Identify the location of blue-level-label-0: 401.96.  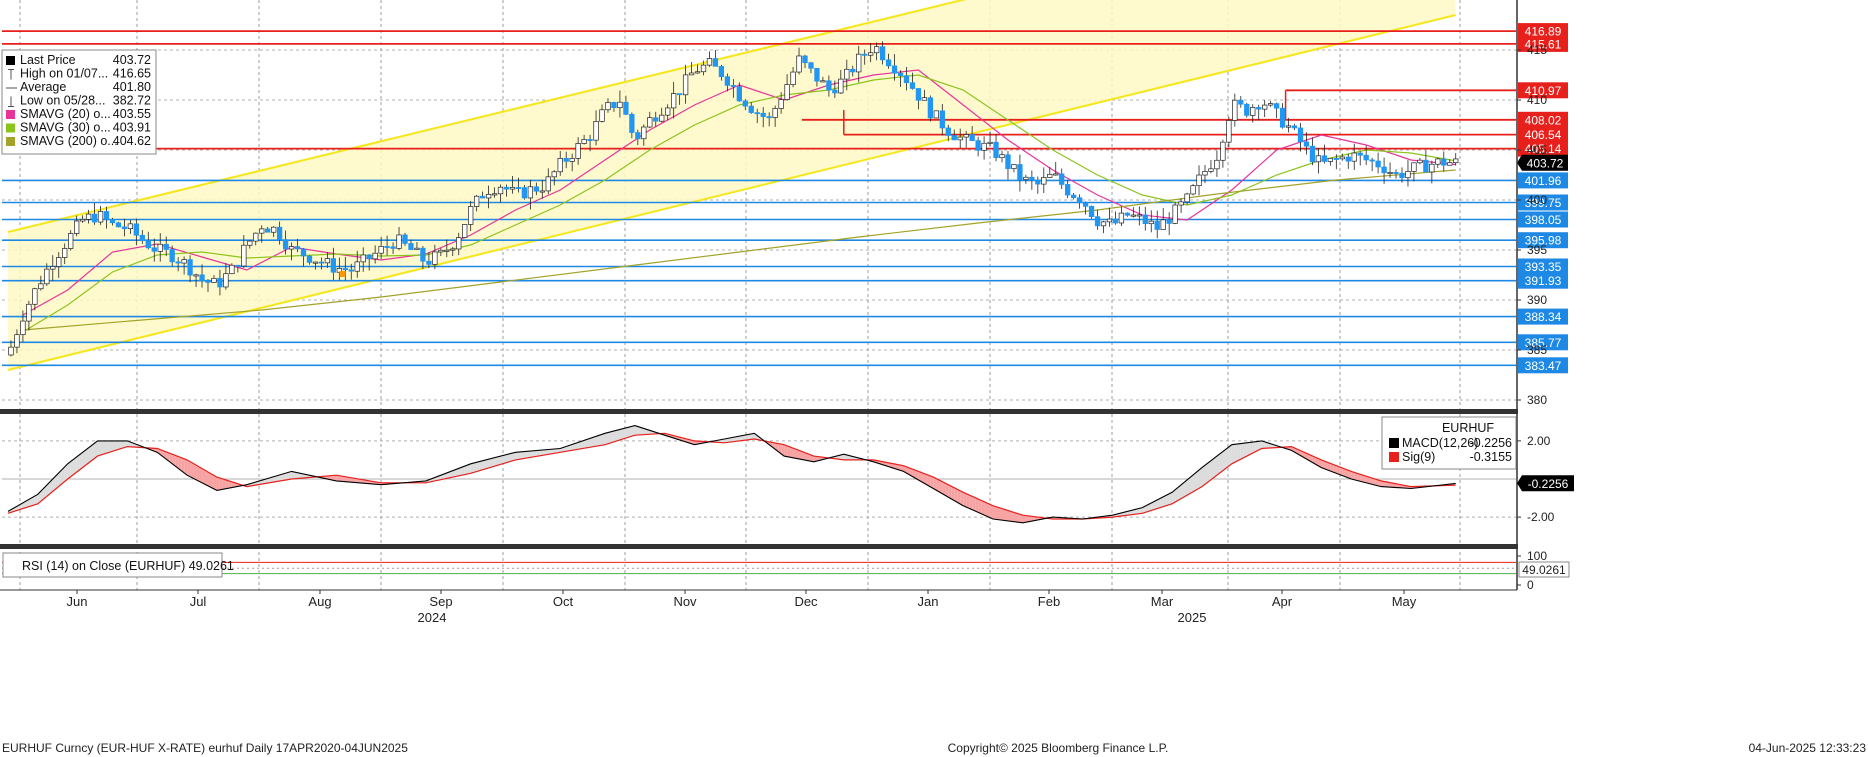
(1543, 181).